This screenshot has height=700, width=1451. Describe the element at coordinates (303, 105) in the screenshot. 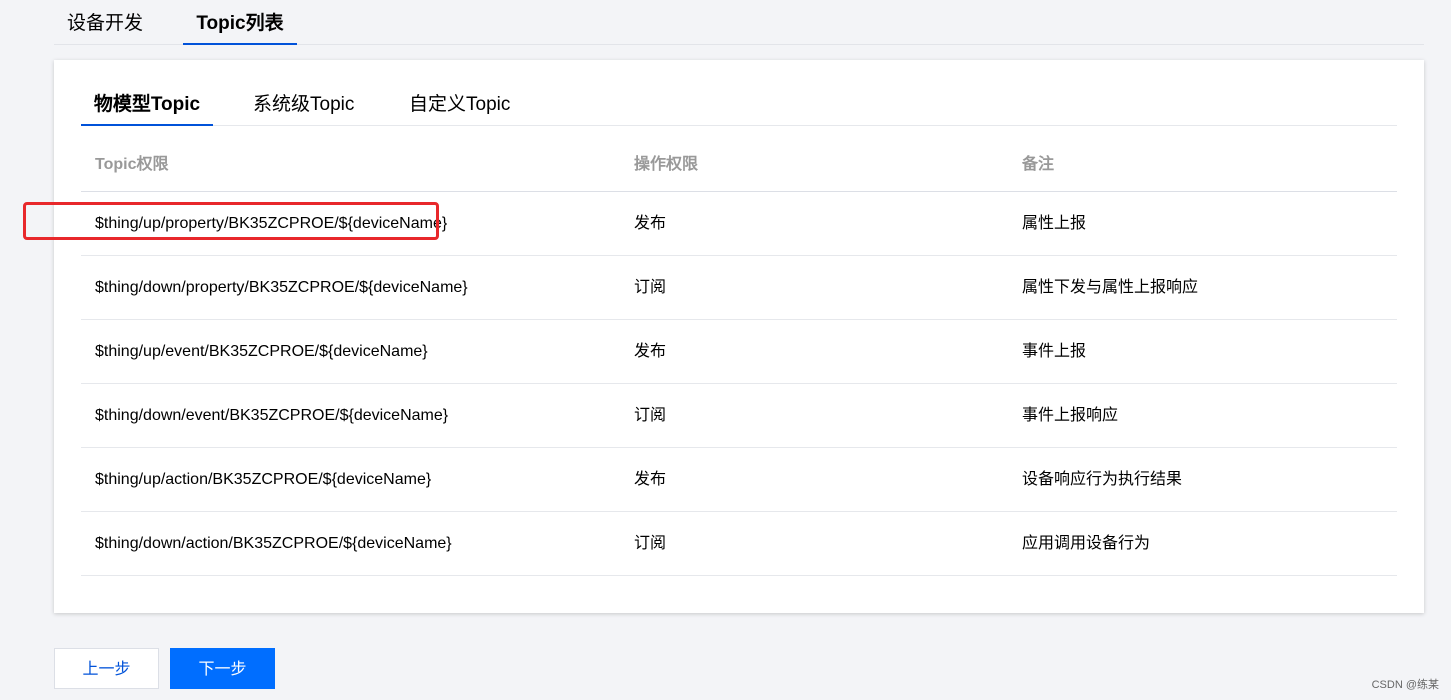

I see `tab-system-topic: 系统级Topic` at that location.